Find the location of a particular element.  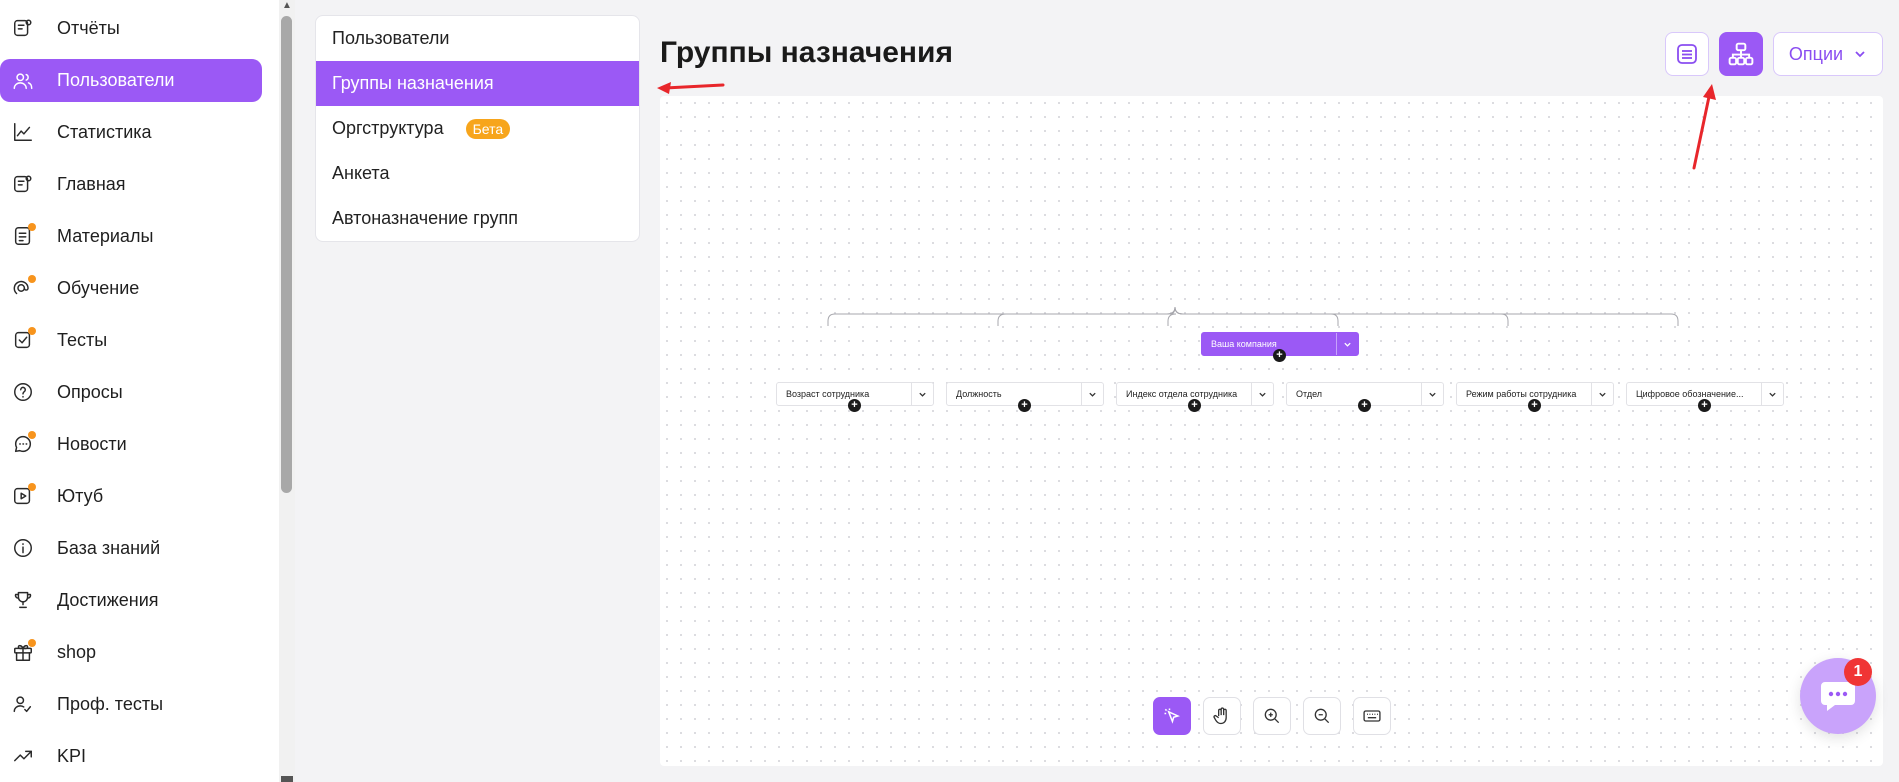

page-title: Группы назначения is located at coordinates (806, 52).